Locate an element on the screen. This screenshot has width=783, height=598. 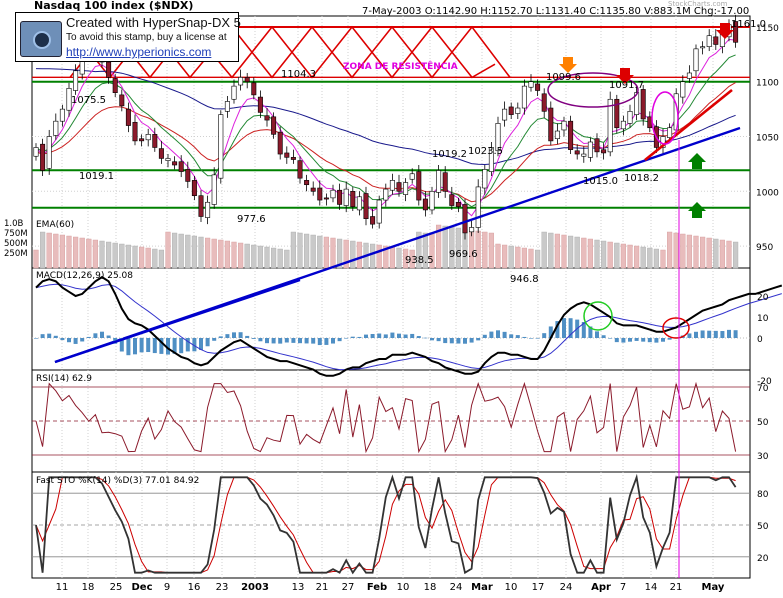
stamp-link: http://www.hyperionics.com is located at coordinates (138, 52).